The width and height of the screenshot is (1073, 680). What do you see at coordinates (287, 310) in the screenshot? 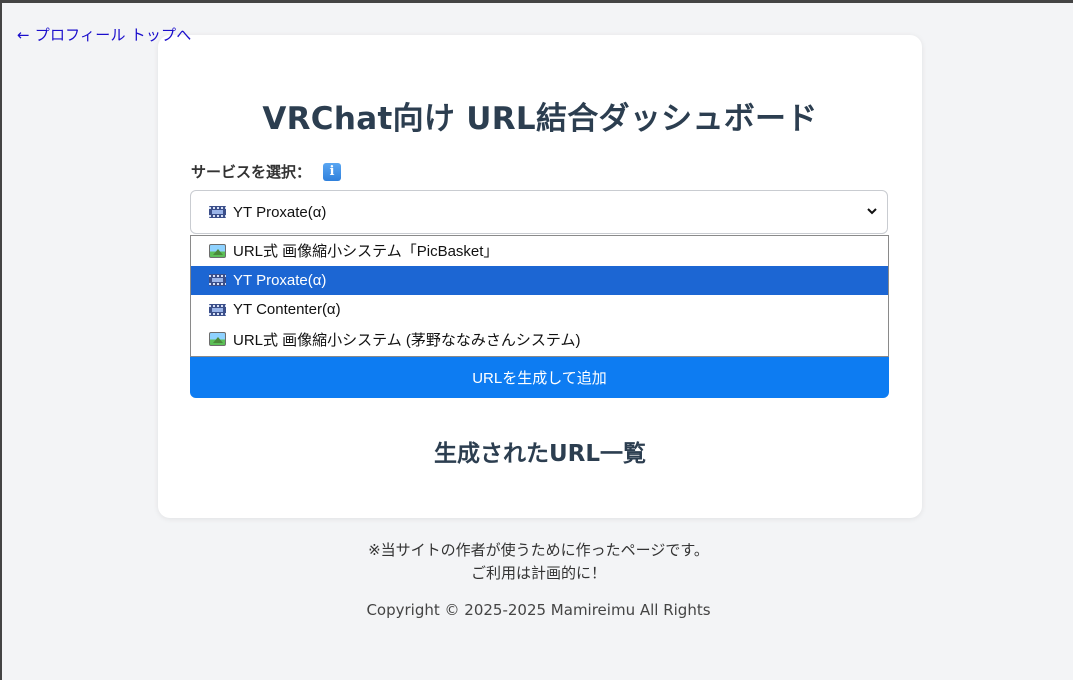
I see `option-label: YT Contenter(α)` at bounding box center [287, 310].